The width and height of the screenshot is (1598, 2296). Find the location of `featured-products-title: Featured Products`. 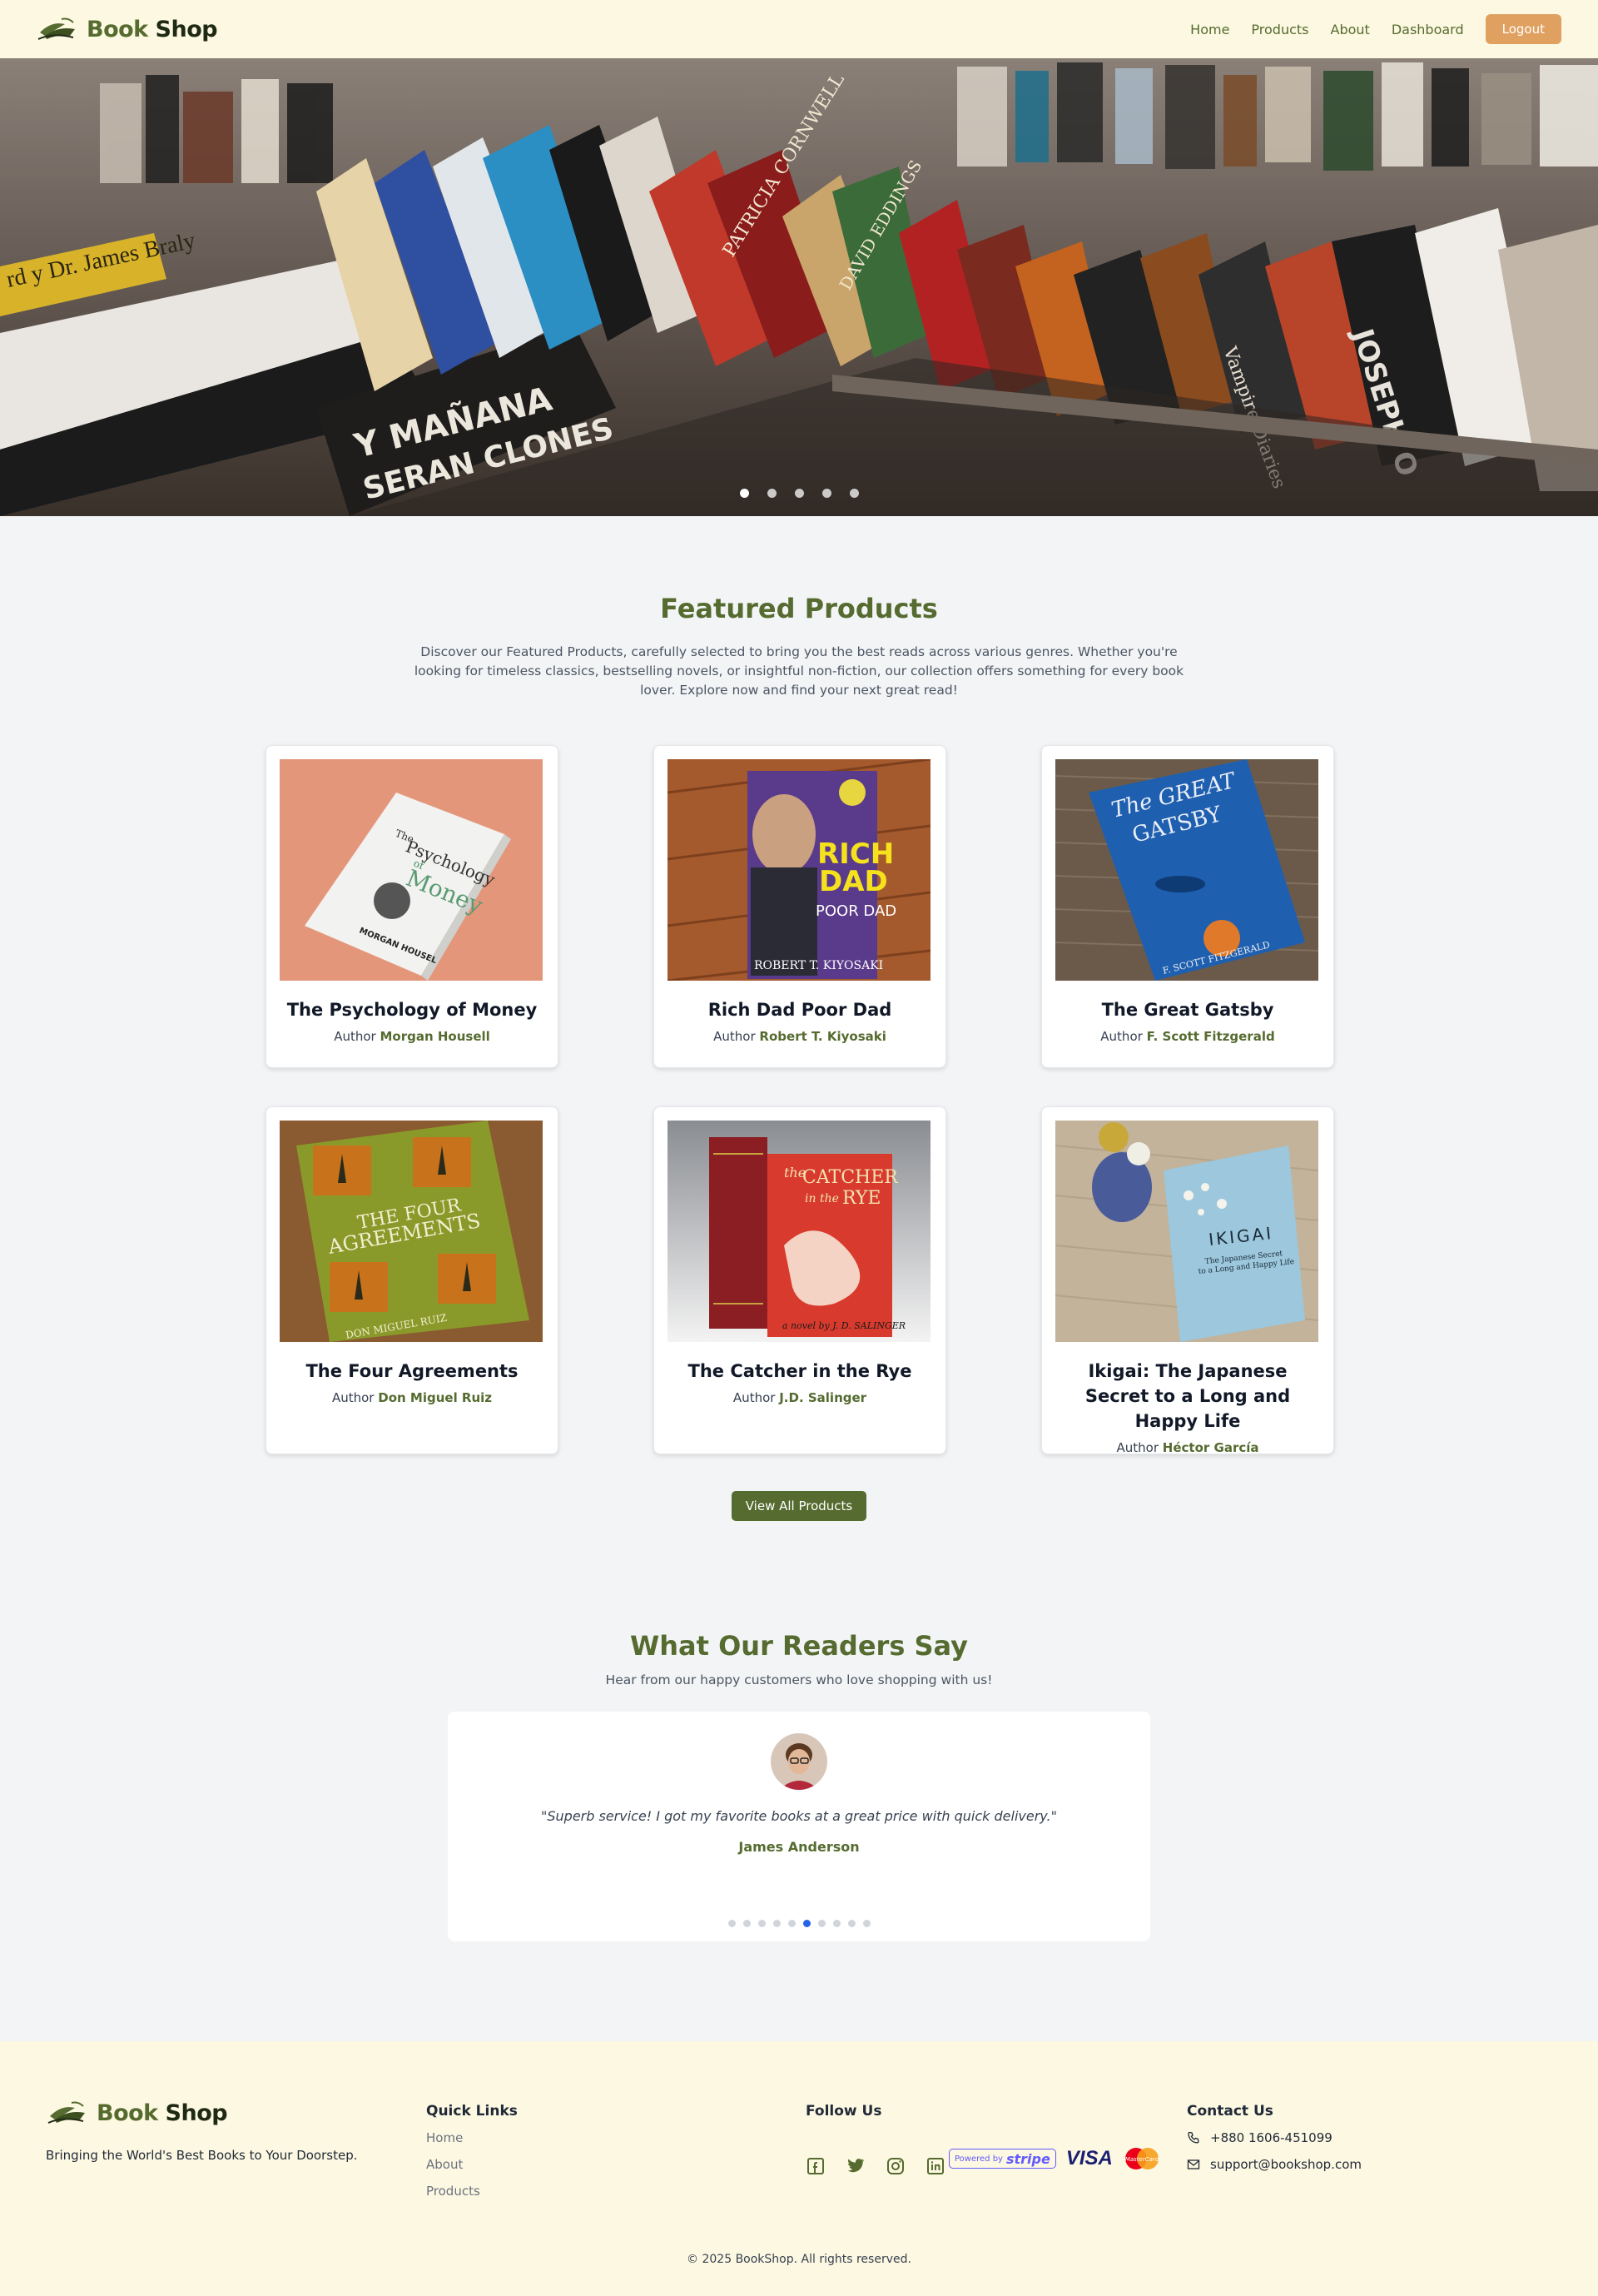

featured-products-title: Featured Products is located at coordinates (799, 608).